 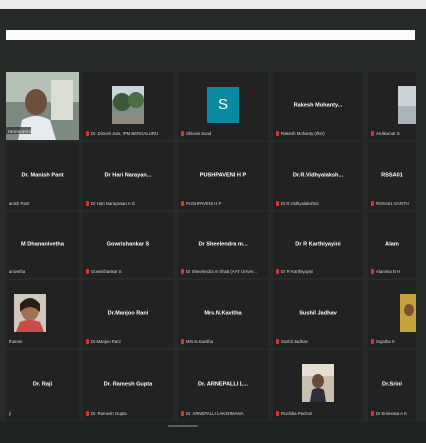 I want to click on participant-label-text: Dr Hari Narayanan A G, so click(x=113, y=203).